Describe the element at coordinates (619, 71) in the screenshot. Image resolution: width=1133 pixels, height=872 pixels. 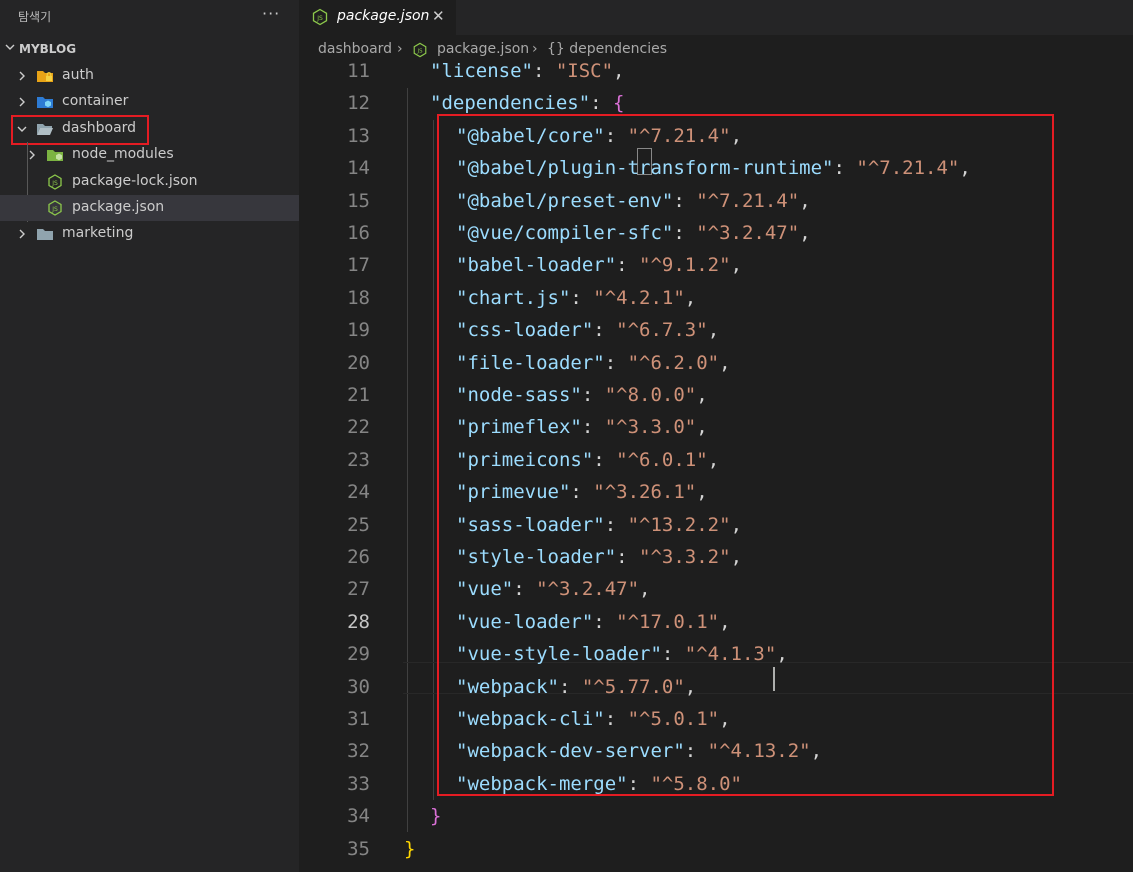
I see `json-comma: ,` at that location.